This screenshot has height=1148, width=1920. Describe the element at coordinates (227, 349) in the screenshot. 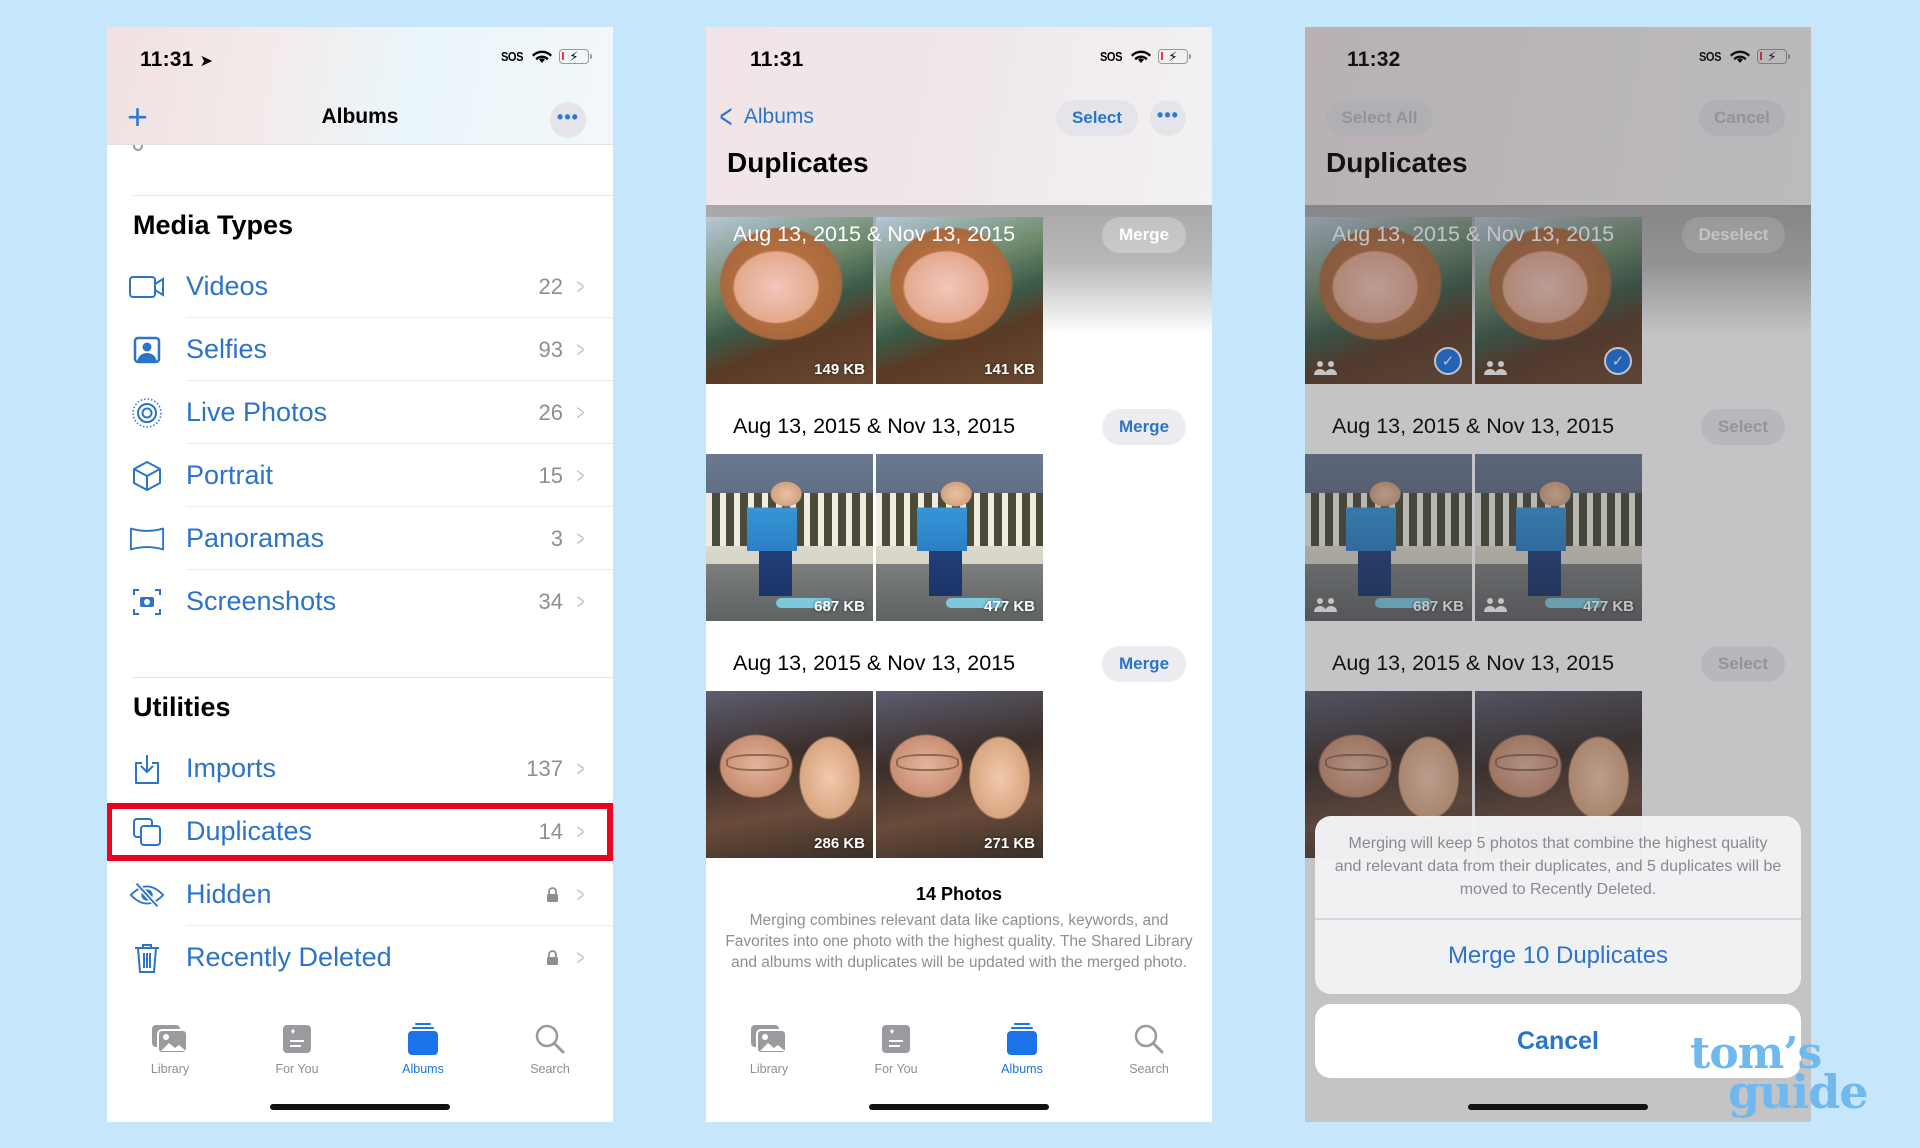

I see `row-label: Selfies` at that location.